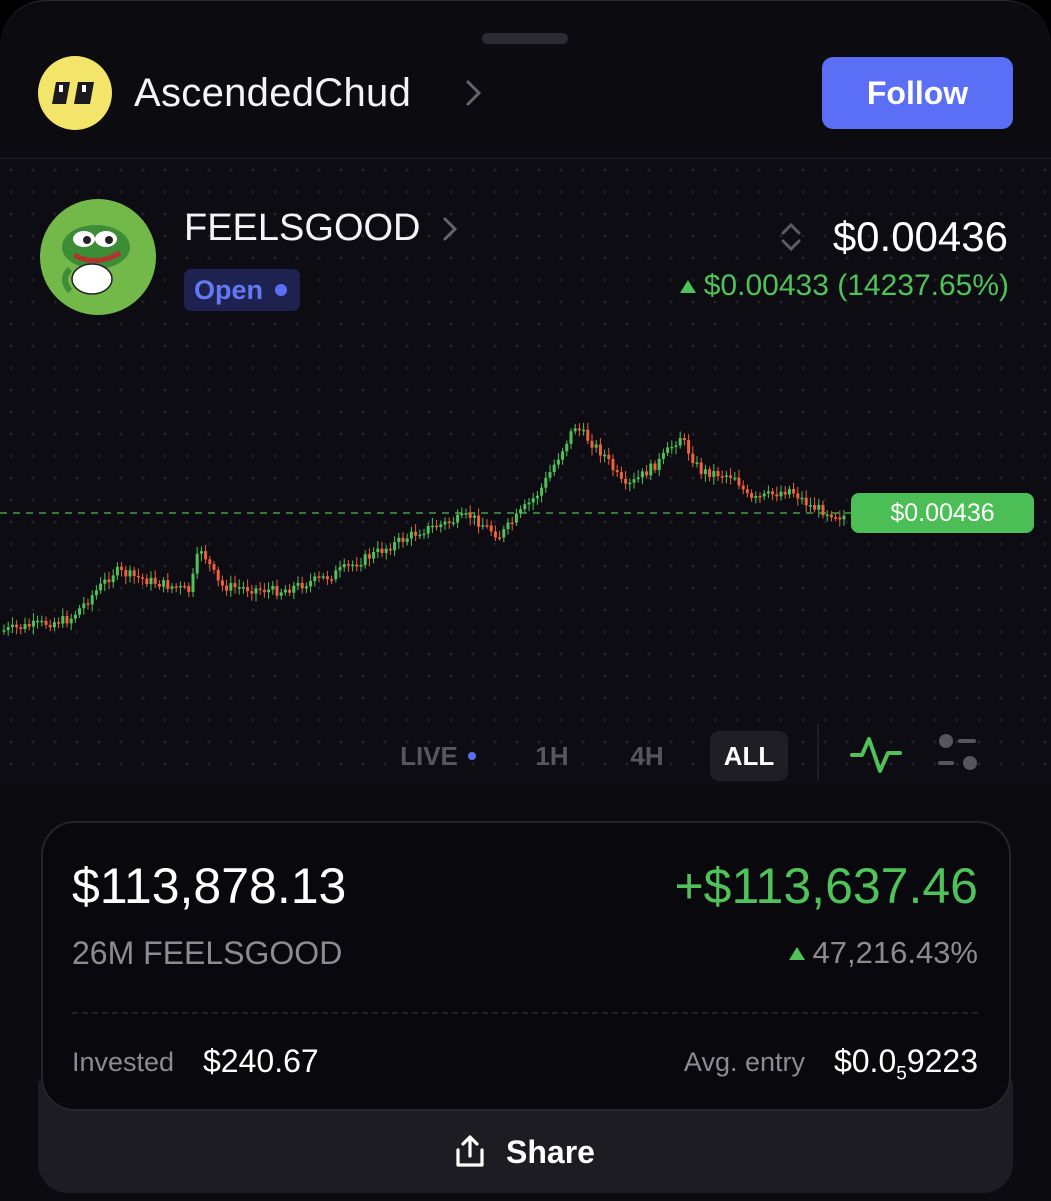  Describe the element at coordinates (525, 107) in the screenshot. I see `profile-header: AscendedChud Follow` at that location.